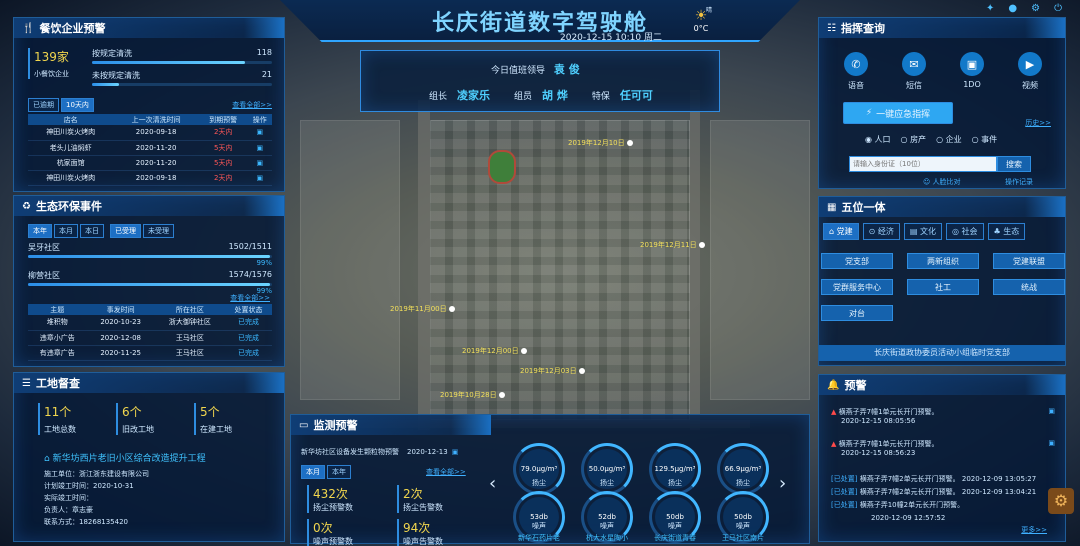 Image resolution: width=1080 pixels, height=546 pixels. What do you see at coordinates (135, 419) in the screenshot?
I see `construction-stats: 11个 工地总数 6个 旧改工地 5个 在建工地` at bounding box center [135, 419].